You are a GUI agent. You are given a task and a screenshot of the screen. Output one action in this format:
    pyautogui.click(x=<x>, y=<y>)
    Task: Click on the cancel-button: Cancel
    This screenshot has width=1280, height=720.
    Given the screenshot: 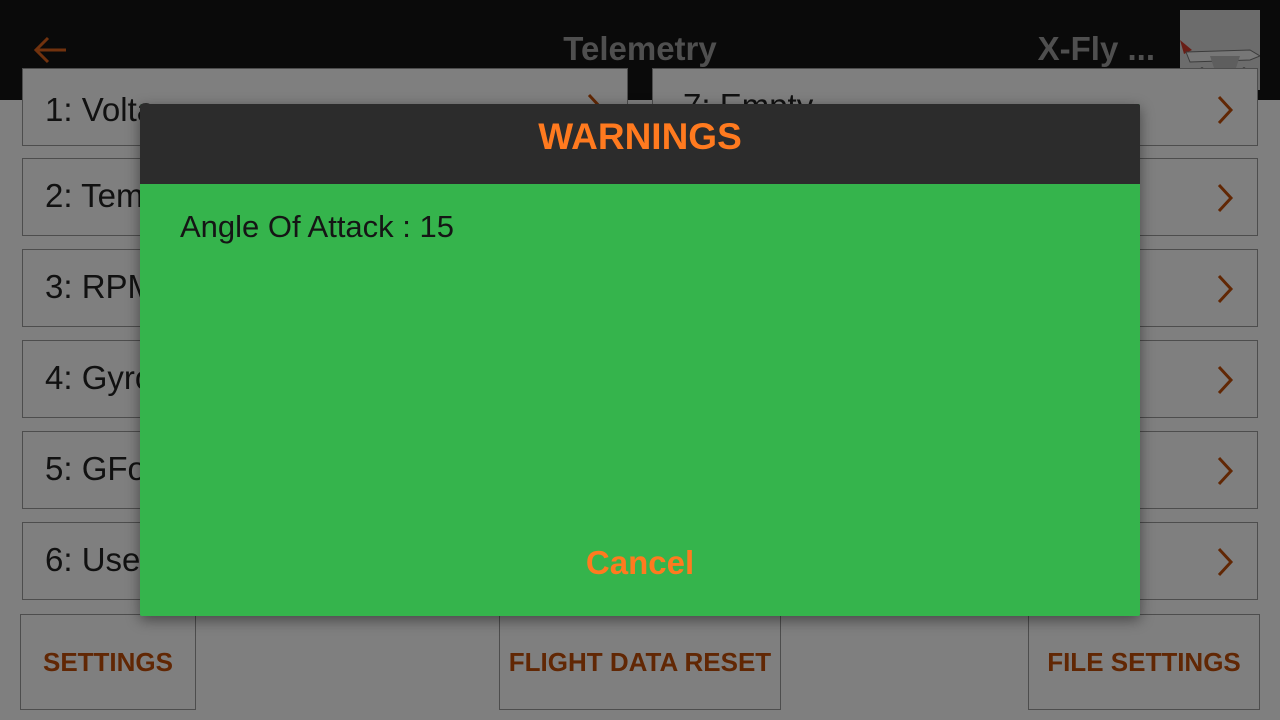 What is the action you would take?
    pyautogui.click(x=640, y=569)
    